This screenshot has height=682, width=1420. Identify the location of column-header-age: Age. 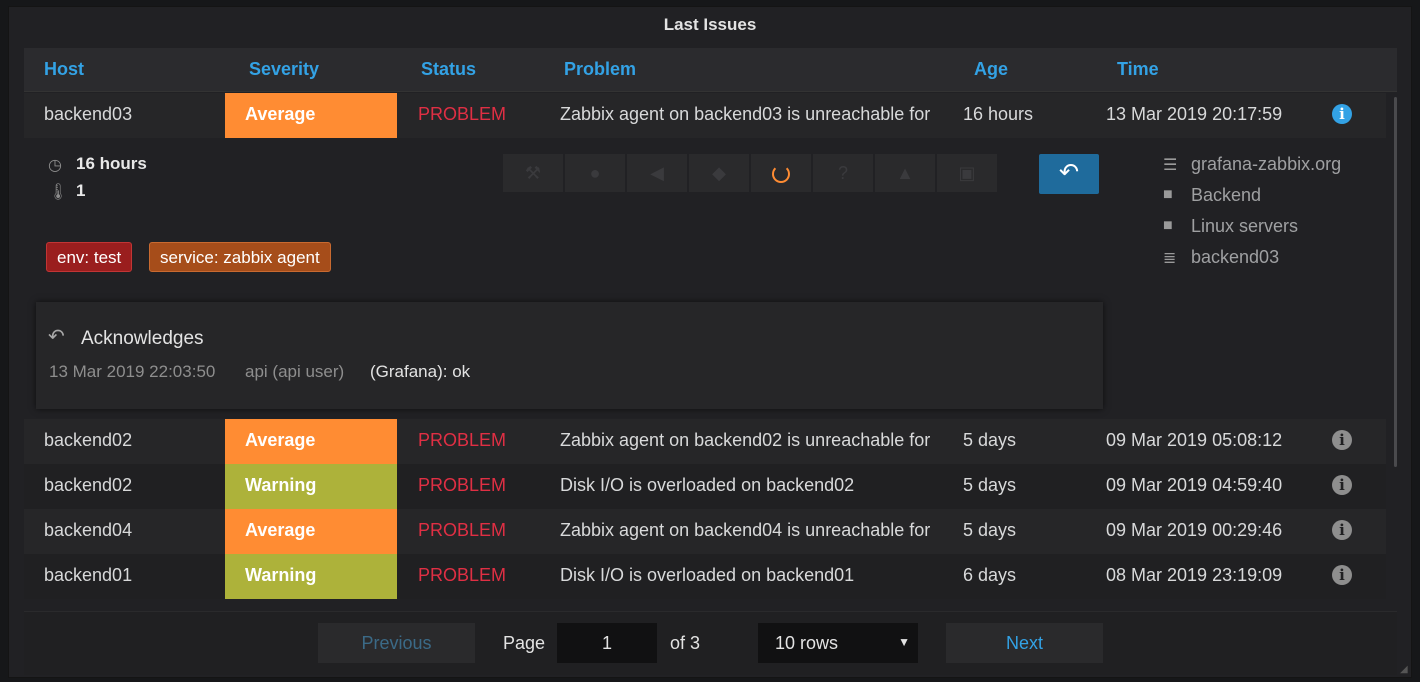
(991, 69).